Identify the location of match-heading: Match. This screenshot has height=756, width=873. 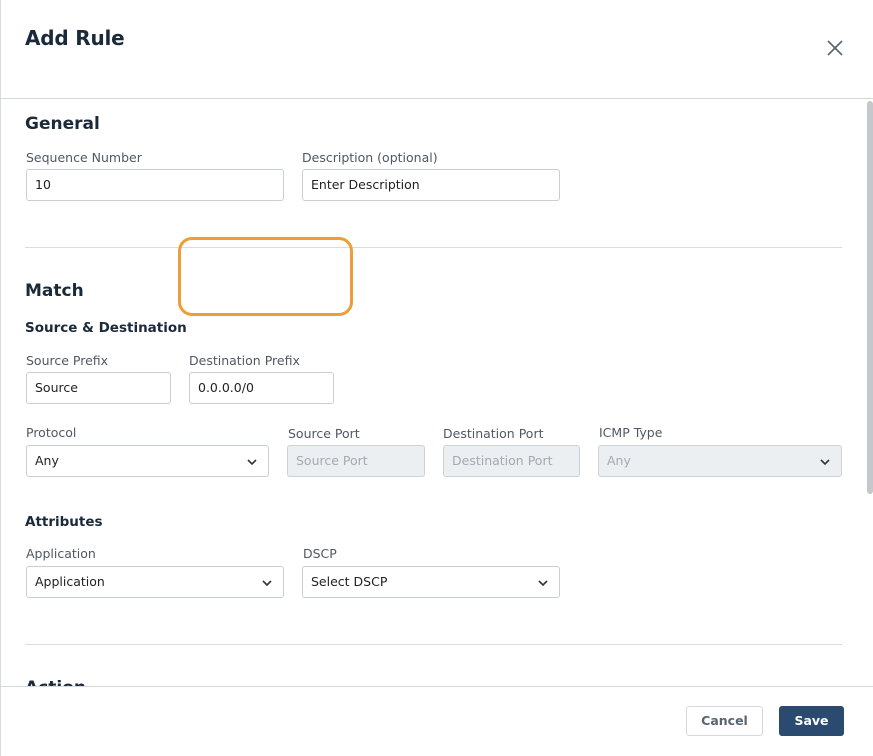
(54, 291).